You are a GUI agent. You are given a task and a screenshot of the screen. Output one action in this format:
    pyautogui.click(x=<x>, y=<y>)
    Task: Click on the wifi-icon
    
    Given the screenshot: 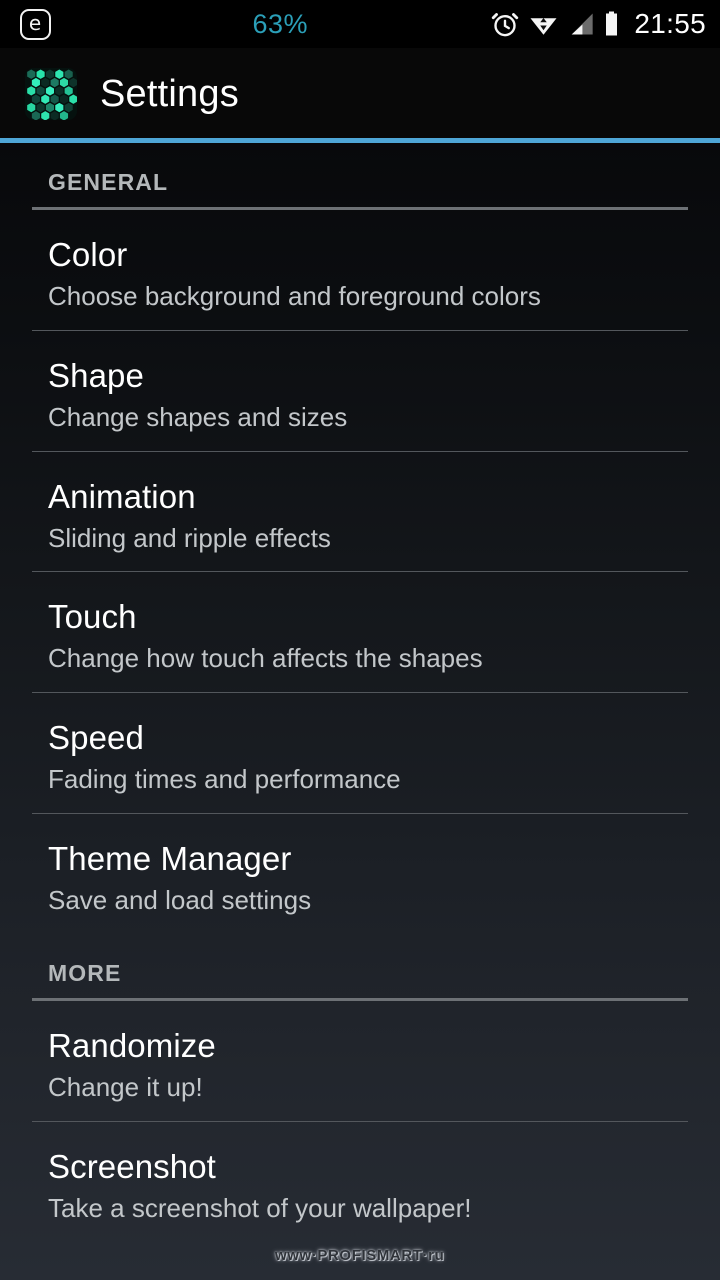 What is the action you would take?
    pyautogui.click(x=543, y=26)
    